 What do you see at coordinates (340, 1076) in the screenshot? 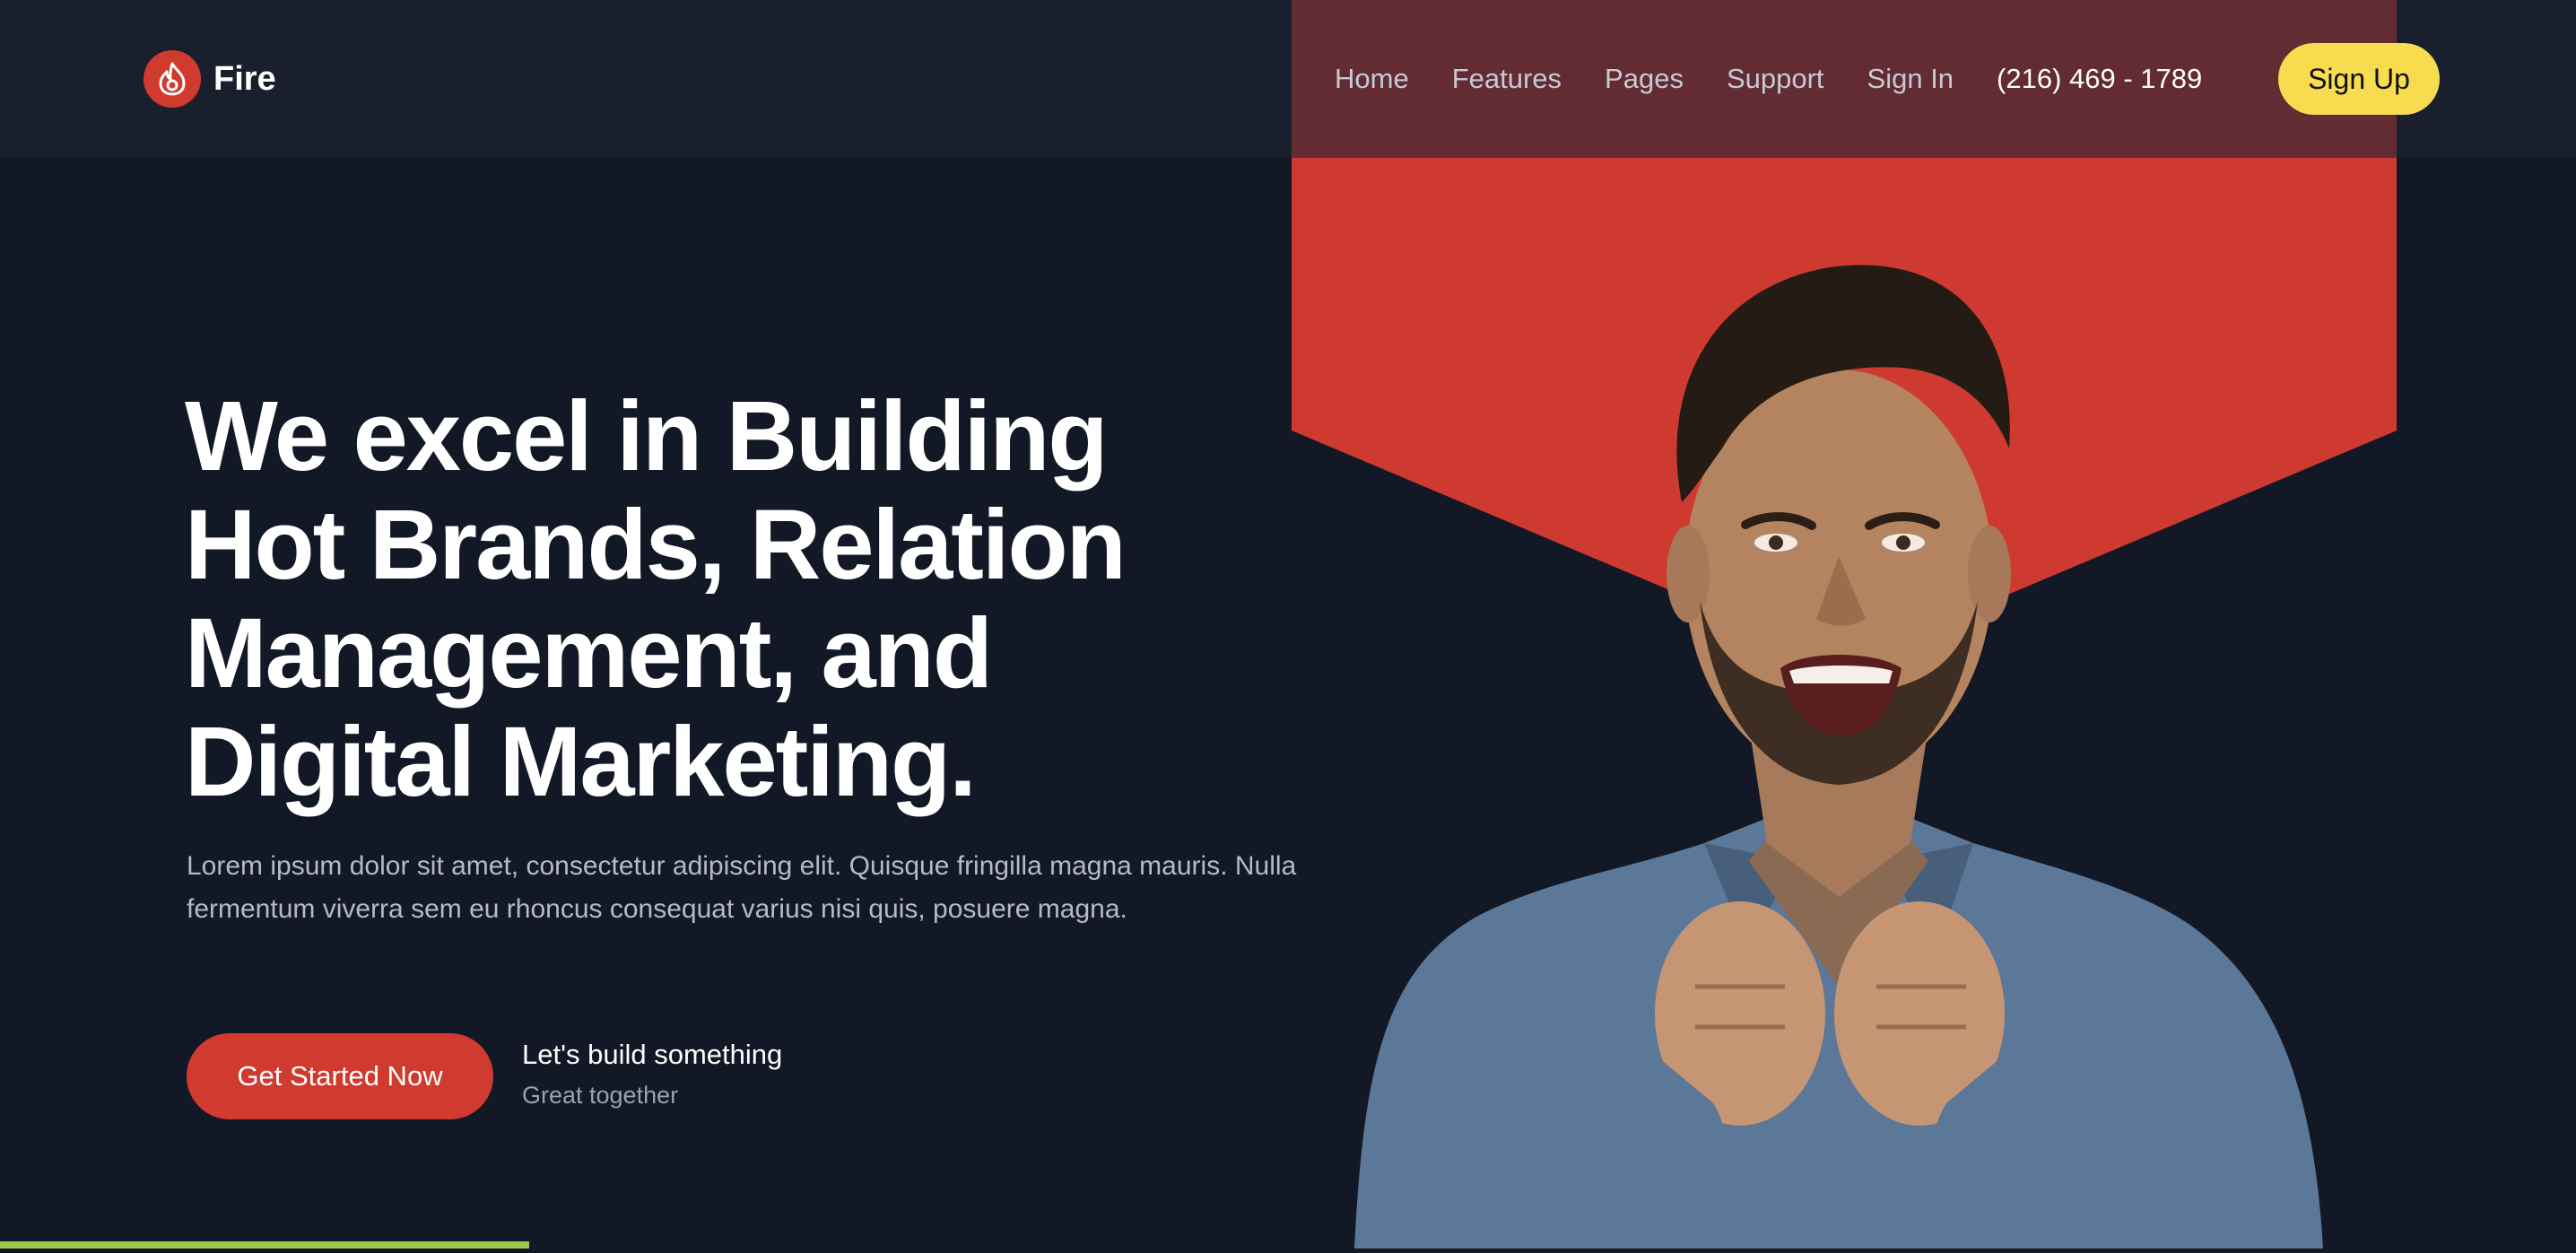
I see `get-started-button: Get Started Now` at bounding box center [340, 1076].